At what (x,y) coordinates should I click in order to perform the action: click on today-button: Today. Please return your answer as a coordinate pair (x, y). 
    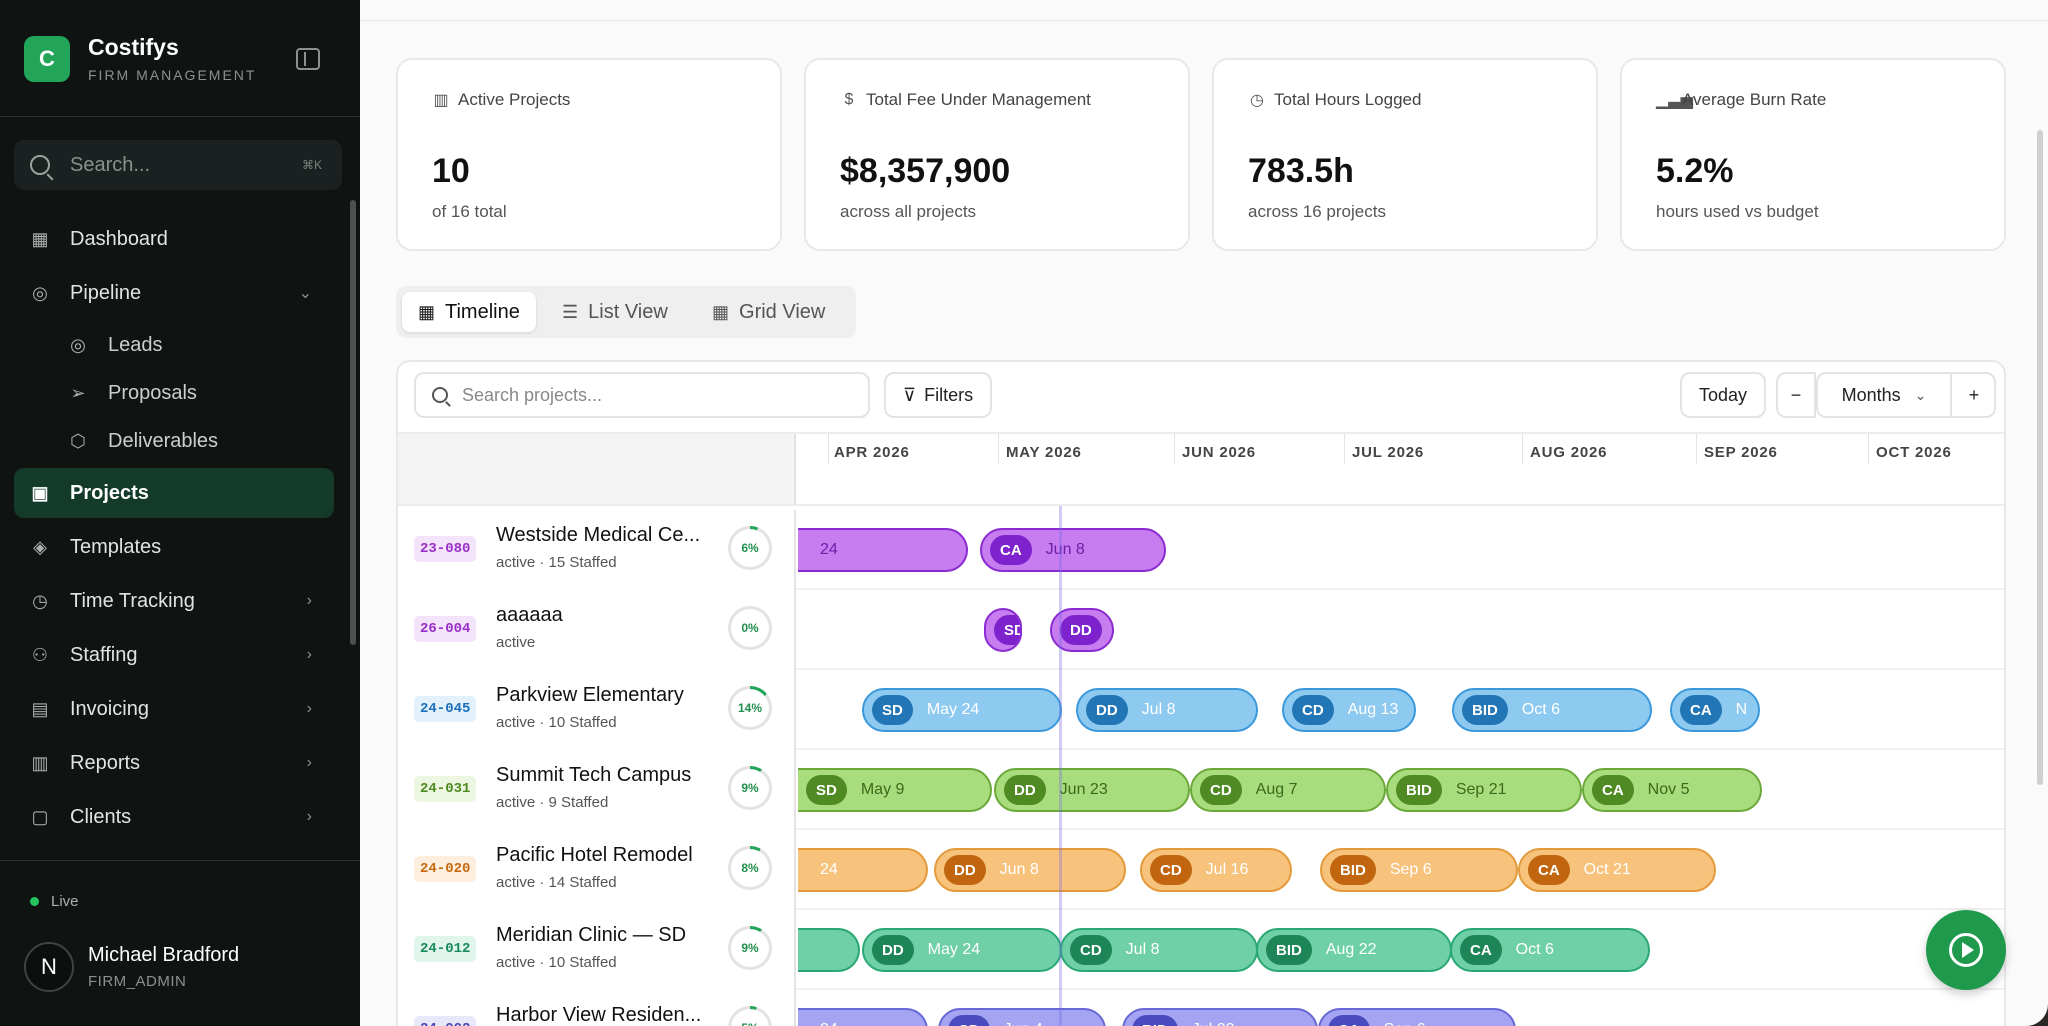
    Looking at the image, I should click on (1723, 395).